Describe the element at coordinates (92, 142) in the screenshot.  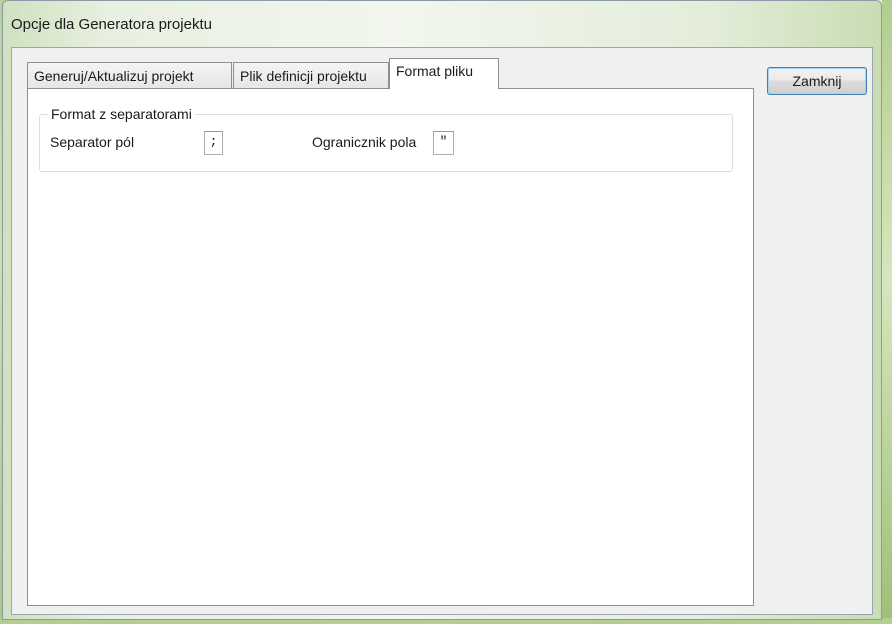
I see `field-separator-label: Separator pól` at that location.